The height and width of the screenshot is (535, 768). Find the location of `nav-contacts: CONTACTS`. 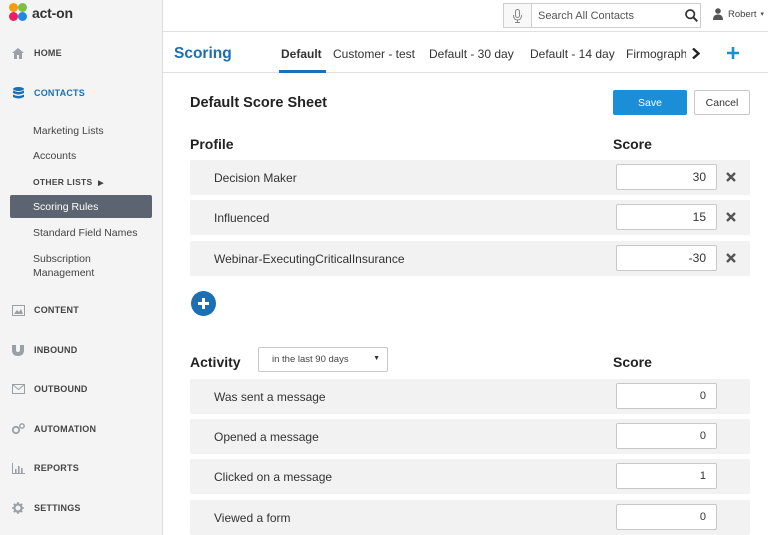

nav-contacts: CONTACTS is located at coordinates (81, 93).